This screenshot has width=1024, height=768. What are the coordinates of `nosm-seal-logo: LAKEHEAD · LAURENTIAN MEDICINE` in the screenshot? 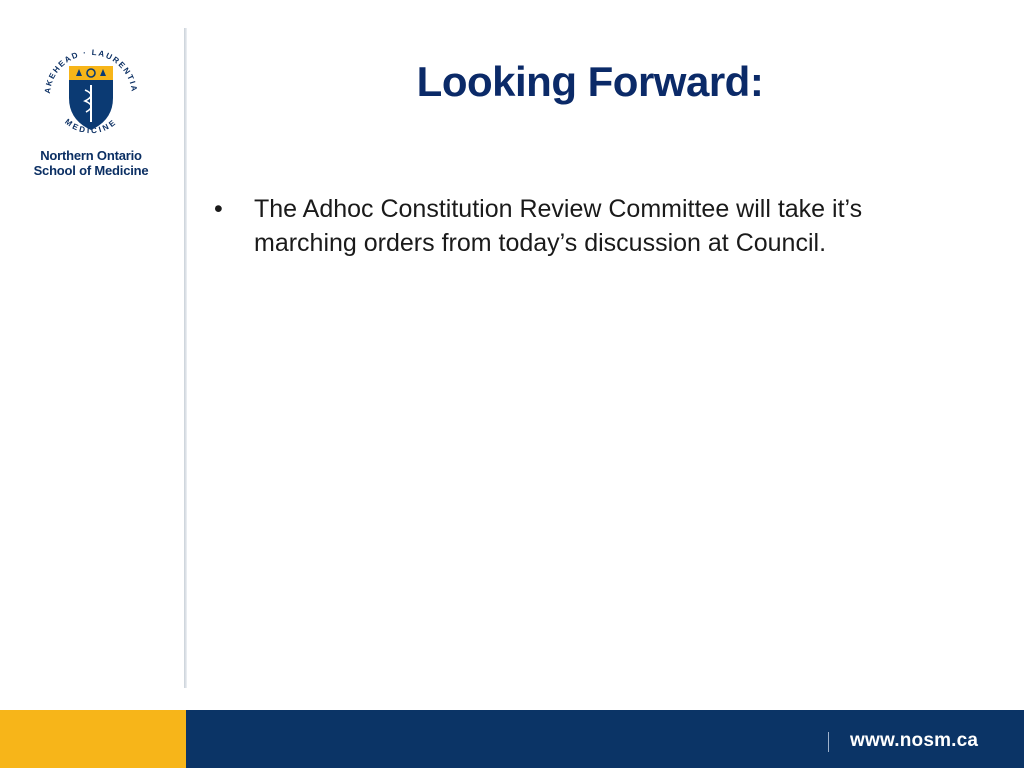 It's located at (86, 87).